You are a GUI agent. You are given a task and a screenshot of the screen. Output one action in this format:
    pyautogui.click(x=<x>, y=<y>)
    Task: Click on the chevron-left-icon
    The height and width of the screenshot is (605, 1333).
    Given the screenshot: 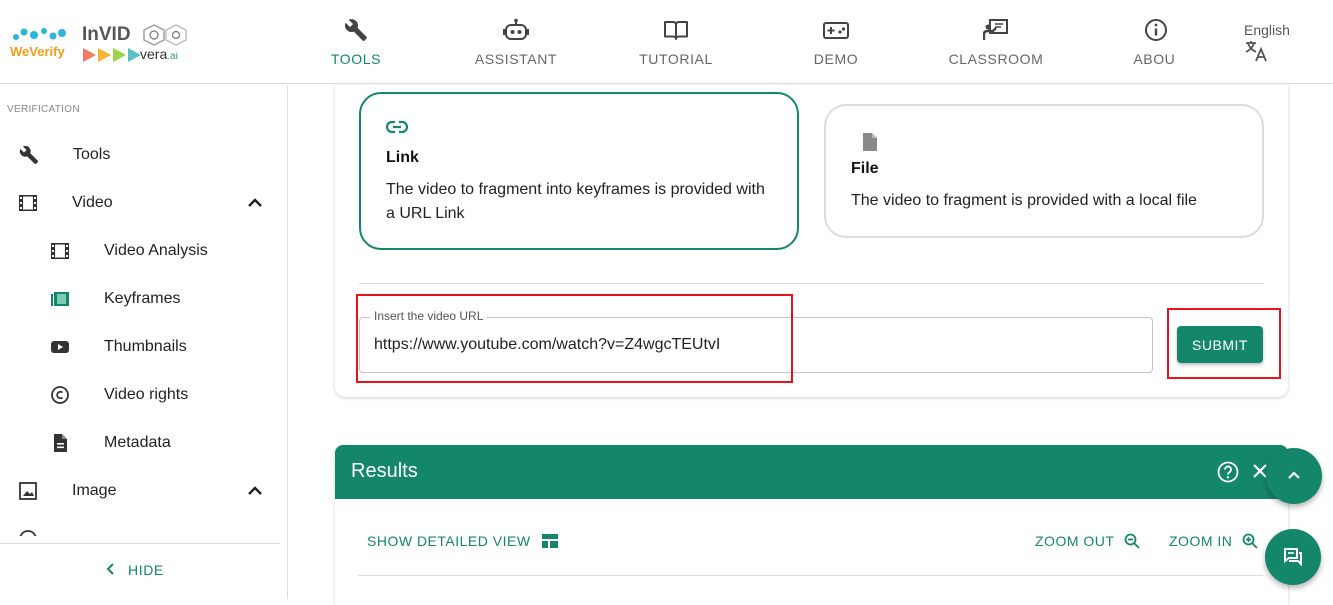 What is the action you would take?
    pyautogui.click(x=111, y=570)
    